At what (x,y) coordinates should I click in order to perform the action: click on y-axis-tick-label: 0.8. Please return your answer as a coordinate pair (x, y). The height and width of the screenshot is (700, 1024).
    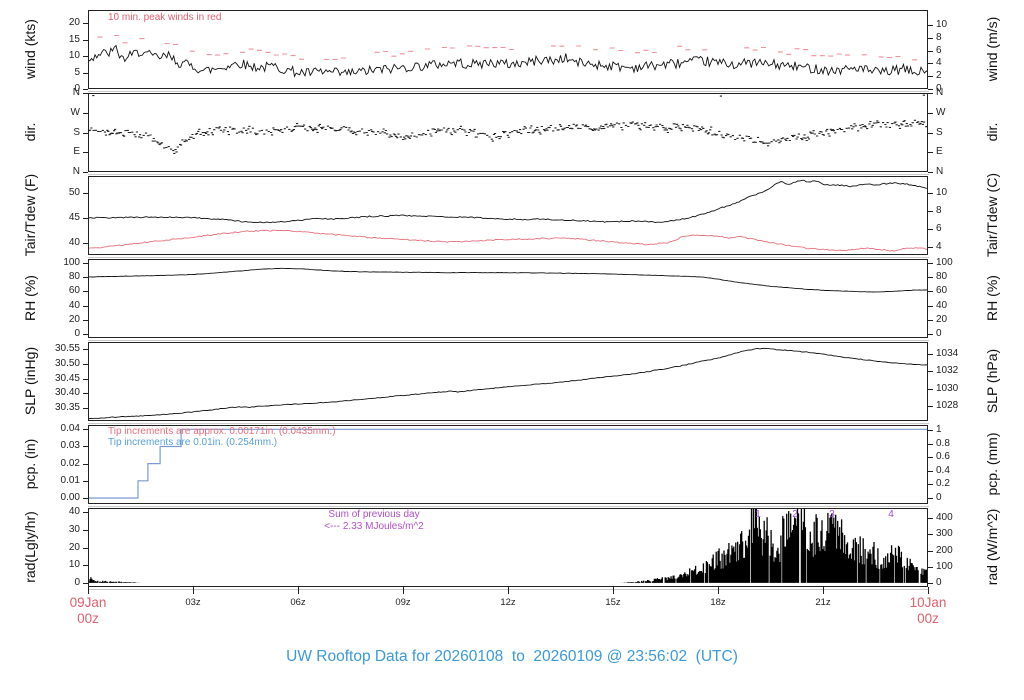
    Looking at the image, I should click on (943, 443).